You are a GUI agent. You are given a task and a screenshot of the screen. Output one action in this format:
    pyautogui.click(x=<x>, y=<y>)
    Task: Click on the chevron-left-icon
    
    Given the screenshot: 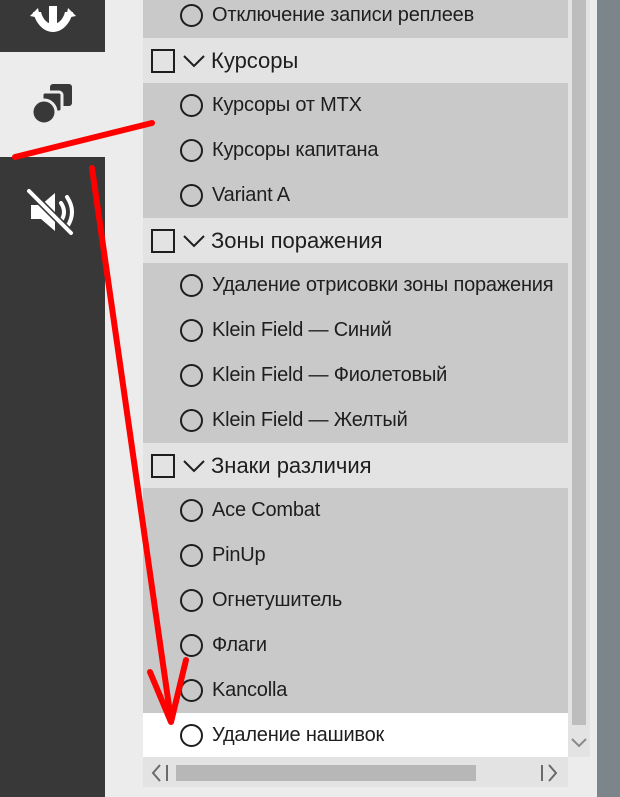 What is the action you would take?
    pyautogui.click(x=159, y=773)
    